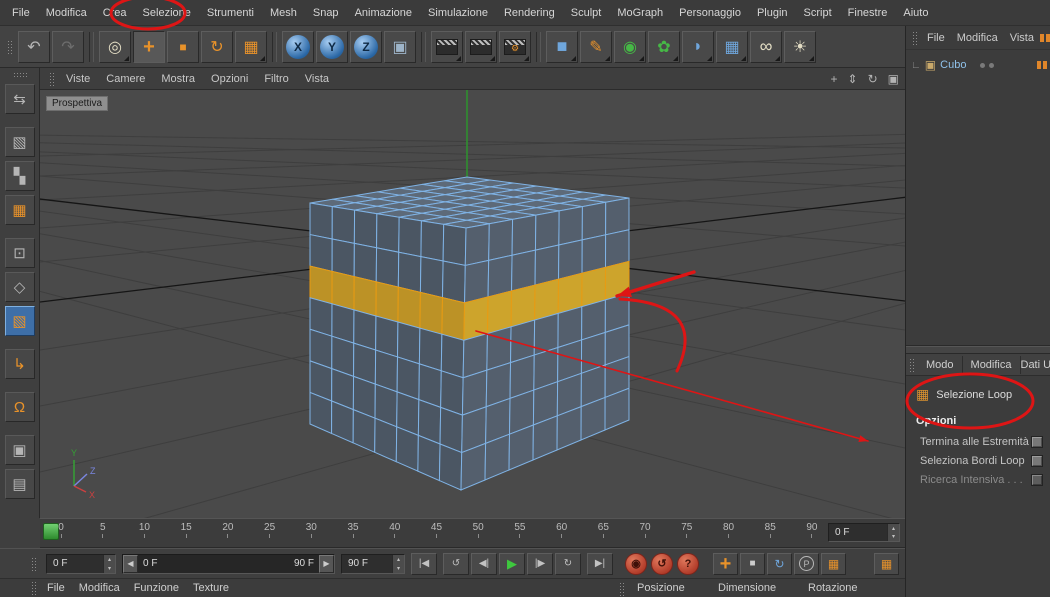 This screenshot has height=597, width=1050. What do you see at coordinates (19, 407) in the screenshot?
I see `snap-toggle-button: Ω` at bounding box center [19, 407].